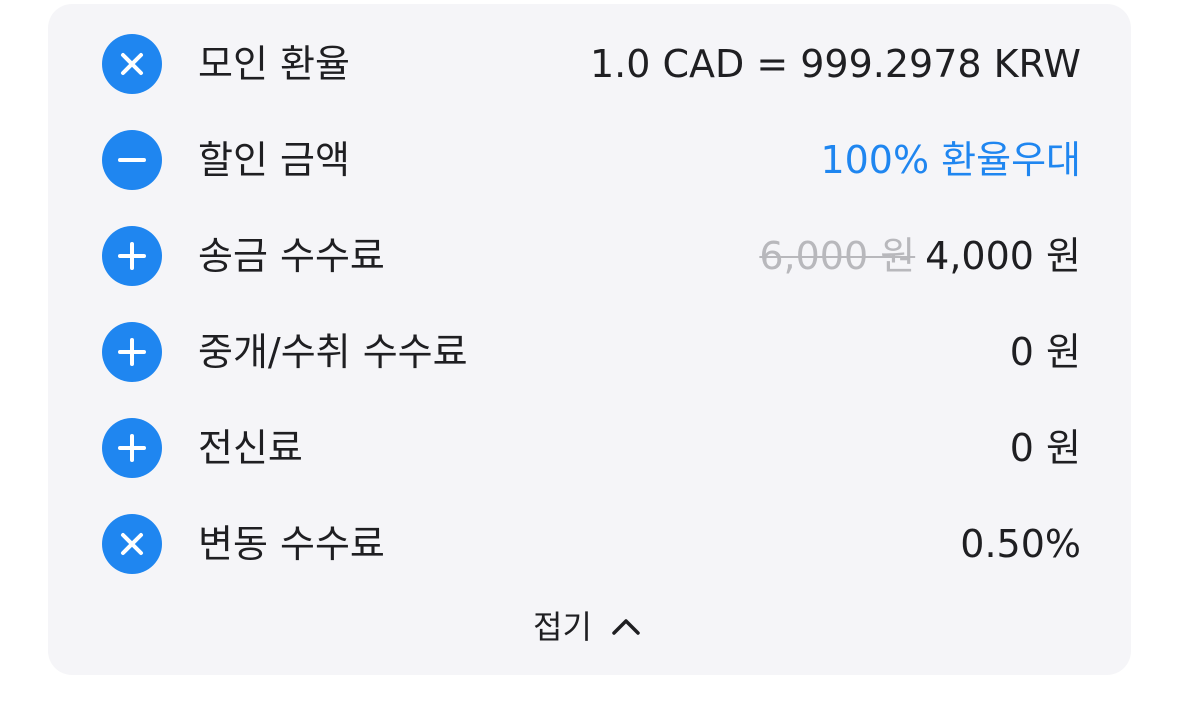 Image resolution: width=1179 pixels, height=705 pixels. Describe the element at coordinates (1020, 544) in the screenshot. I see `fee-row-value: 0.50%` at that location.